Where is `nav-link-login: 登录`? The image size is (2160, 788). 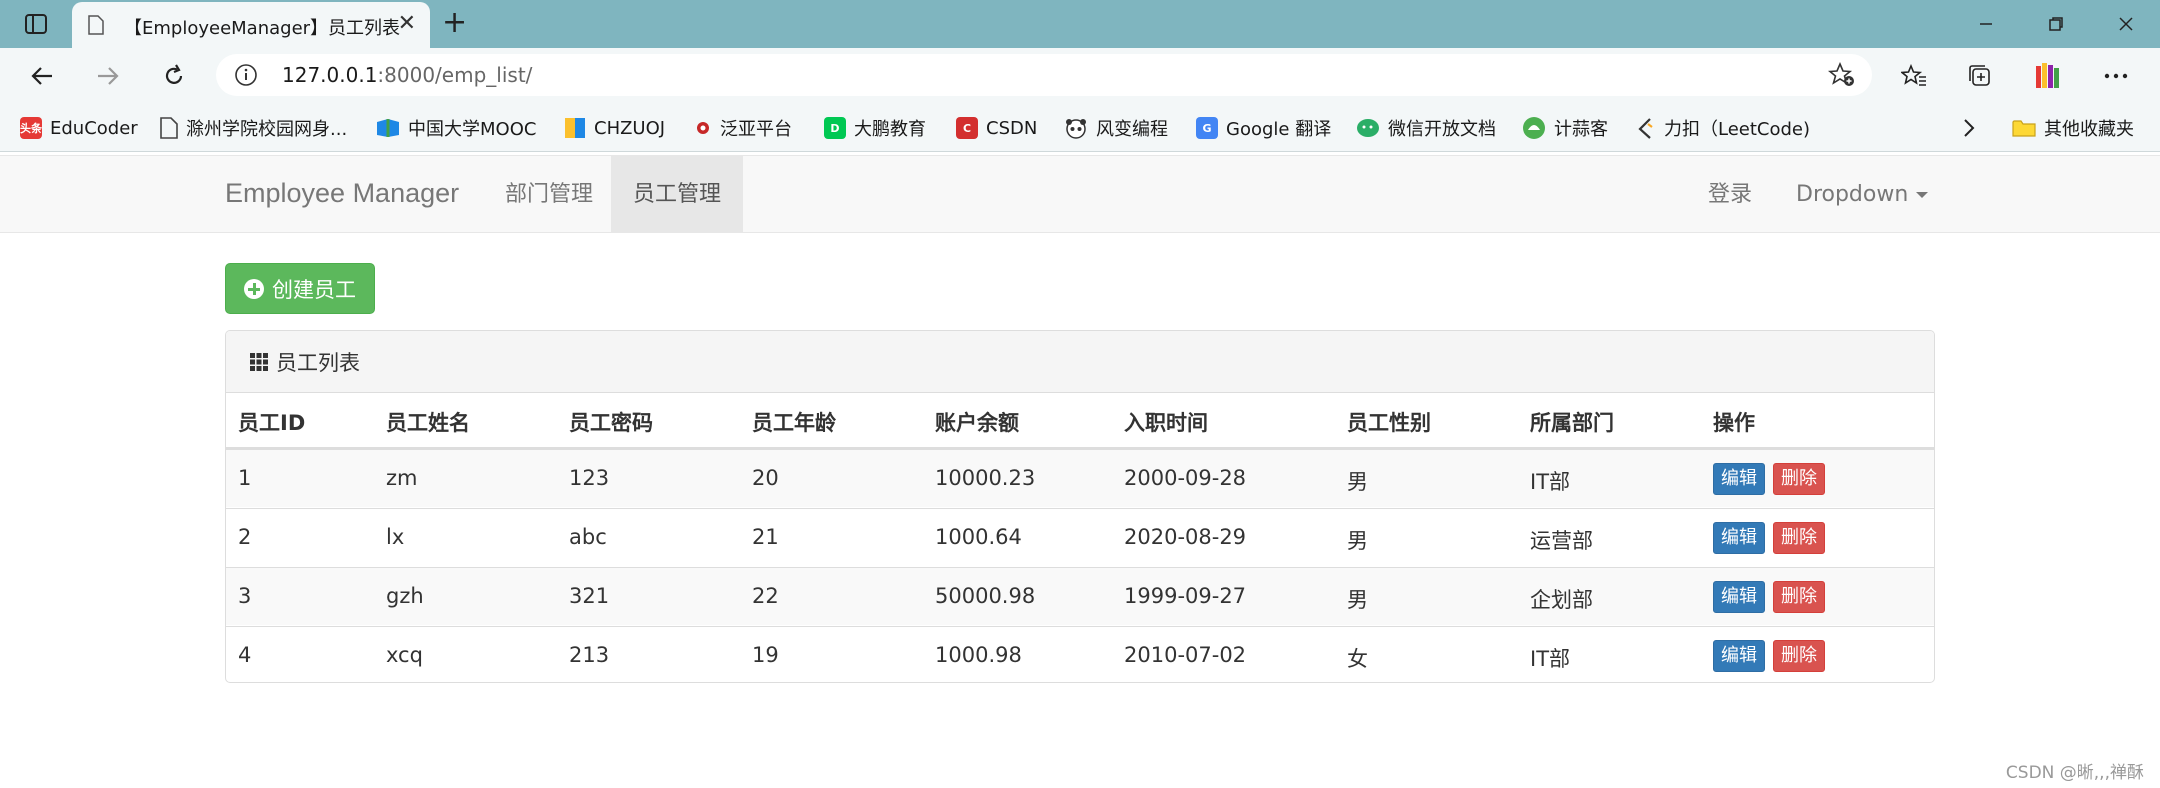 nav-link-login: 登录 is located at coordinates (1730, 194).